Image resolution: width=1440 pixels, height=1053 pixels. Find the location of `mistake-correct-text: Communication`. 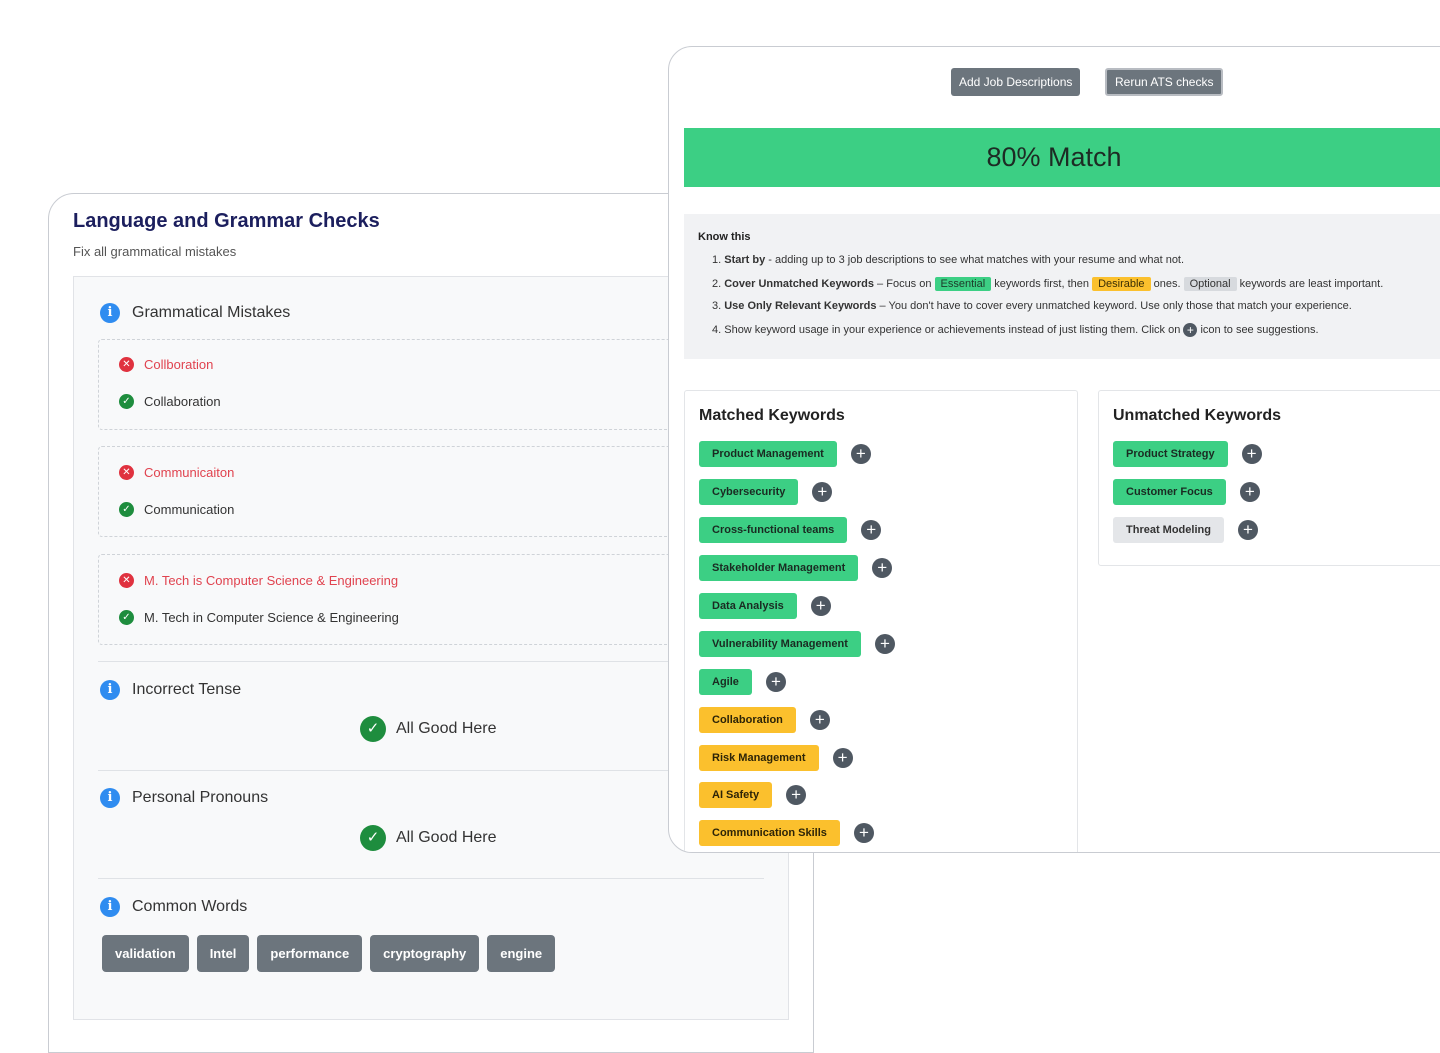

mistake-correct-text: Communication is located at coordinates (189, 509).